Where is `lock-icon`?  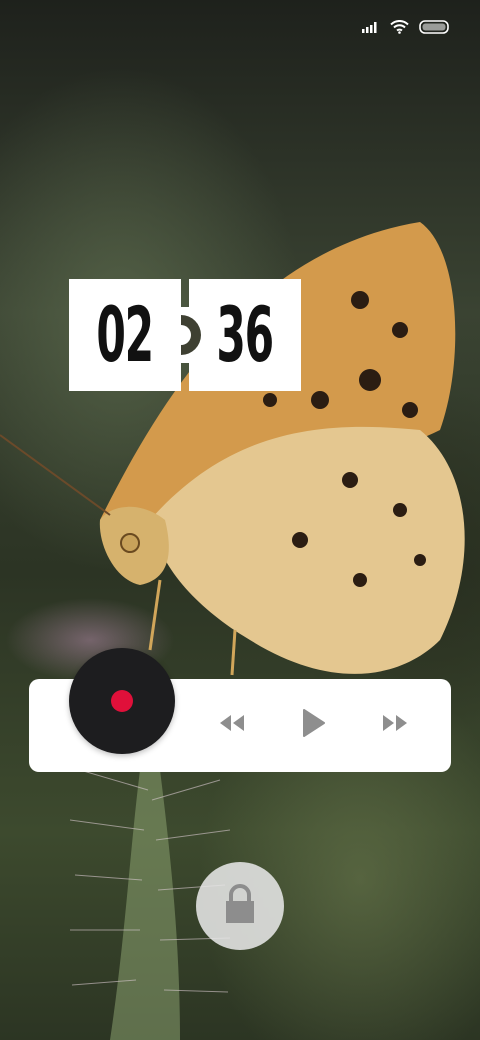
lock-icon is located at coordinates (240, 906).